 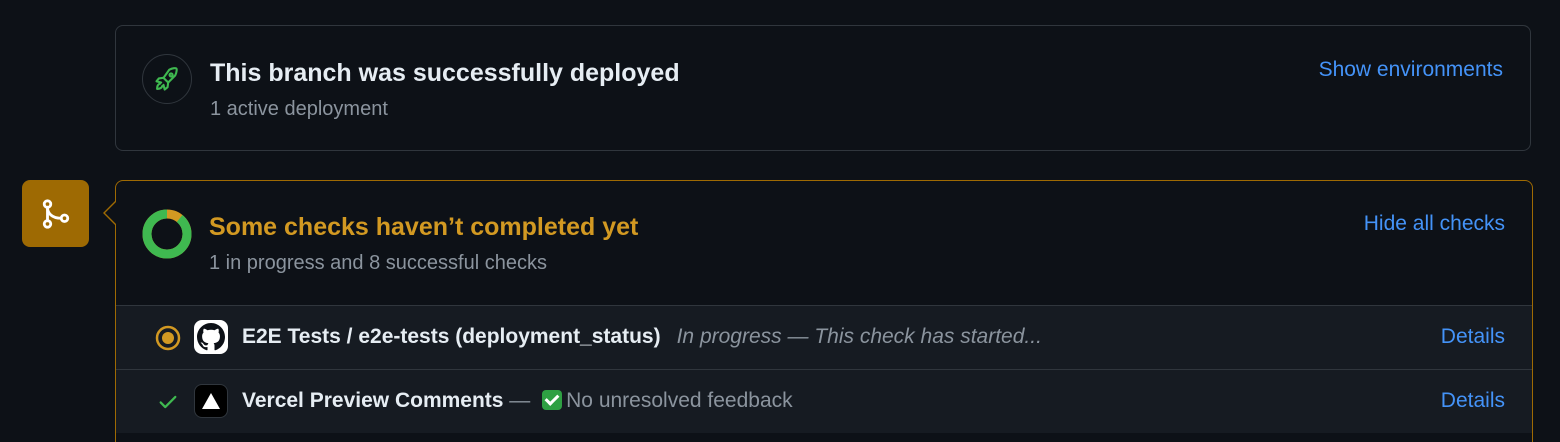 What do you see at coordinates (168, 338) in the screenshot?
I see `in-progress-dot-icon` at bounding box center [168, 338].